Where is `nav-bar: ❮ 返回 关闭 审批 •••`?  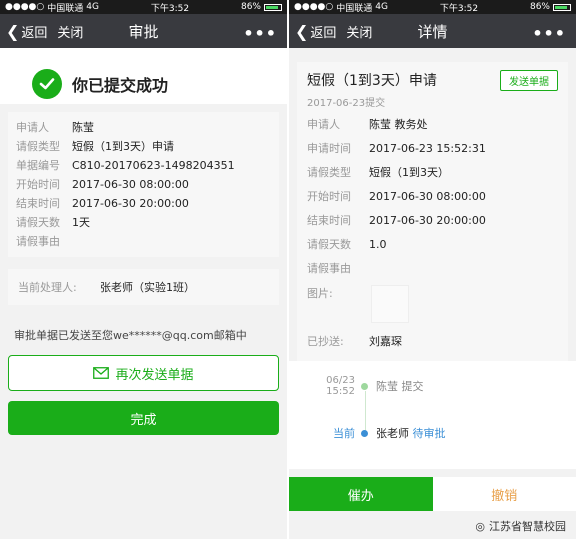
nav-bar: ❮ 返回 关闭 审批 ••• is located at coordinates (143, 31).